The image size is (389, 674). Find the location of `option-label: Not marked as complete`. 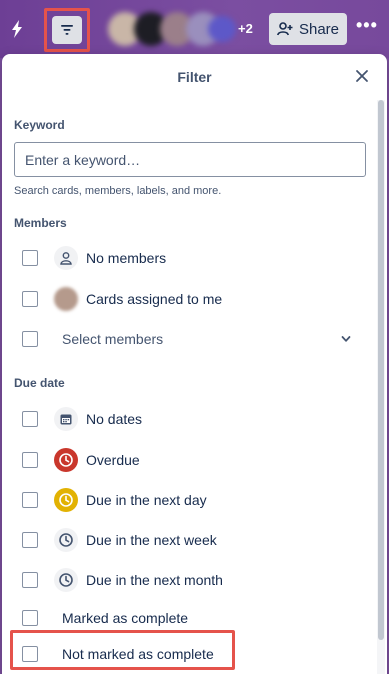

option-label: Not marked as complete is located at coordinates (138, 654).